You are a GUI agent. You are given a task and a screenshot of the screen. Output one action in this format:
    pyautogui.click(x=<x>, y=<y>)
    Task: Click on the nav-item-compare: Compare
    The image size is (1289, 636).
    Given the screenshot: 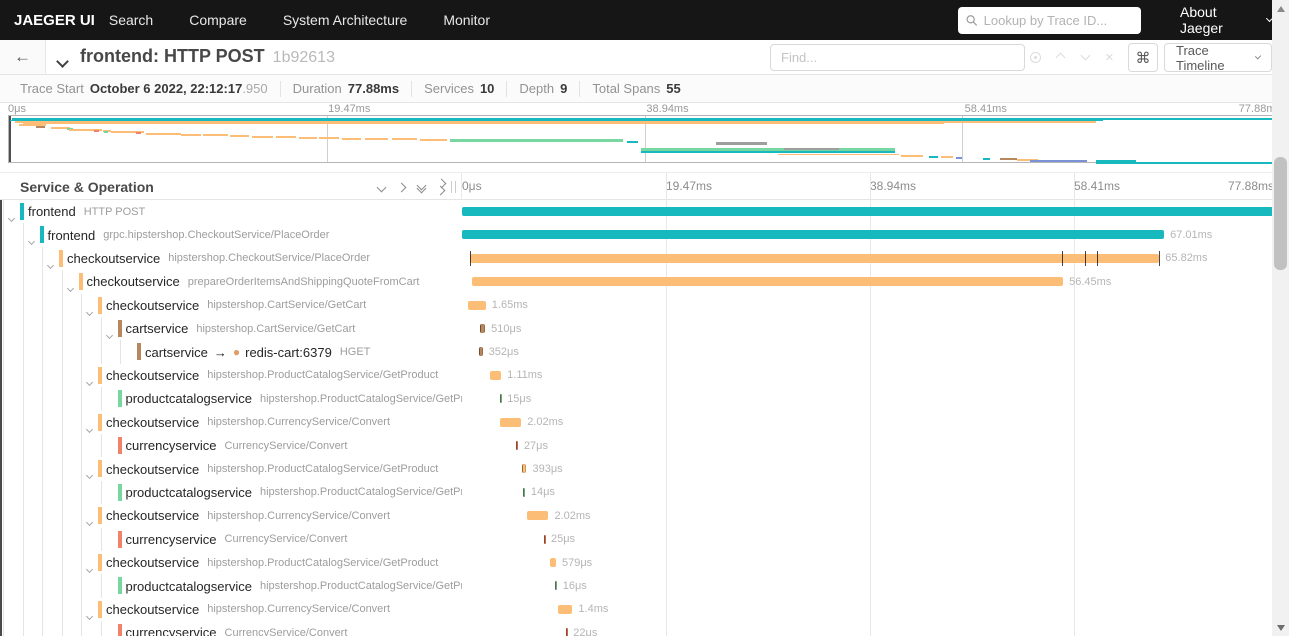 What is the action you would take?
    pyautogui.click(x=218, y=20)
    